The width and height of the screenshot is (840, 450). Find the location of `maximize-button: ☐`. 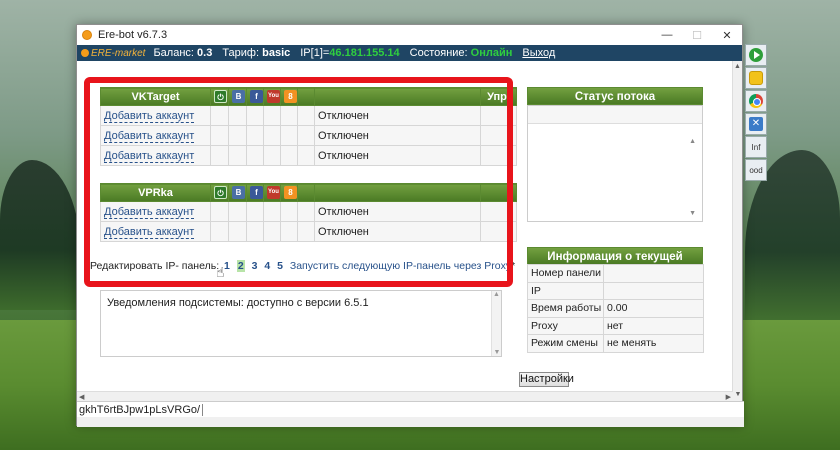

maximize-button: ☐ is located at coordinates (697, 35).